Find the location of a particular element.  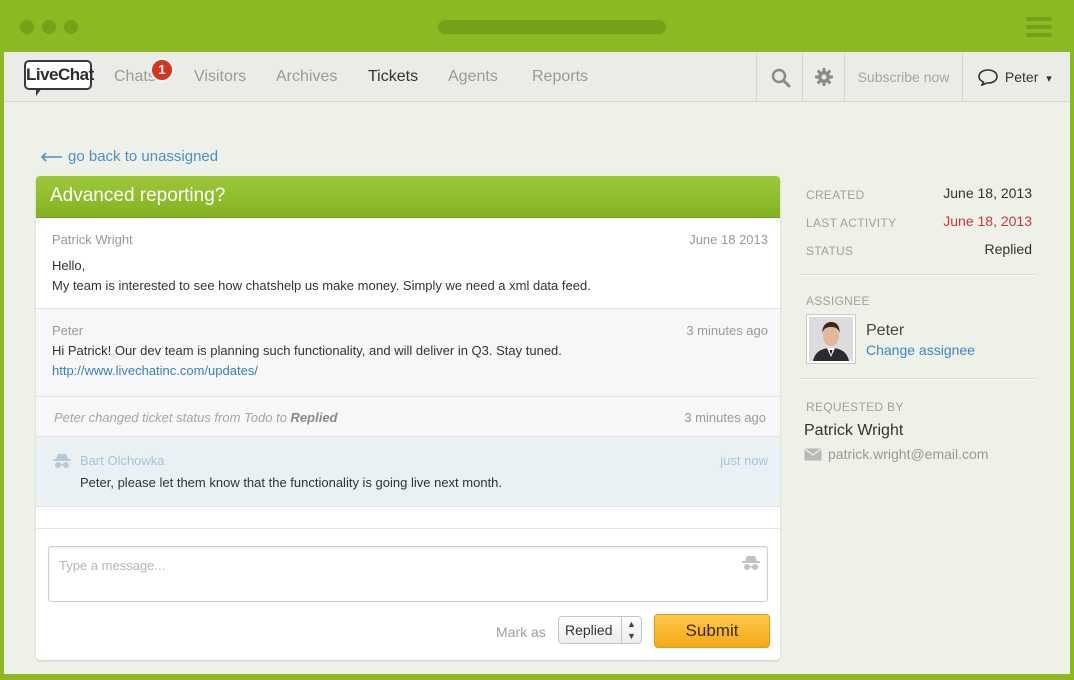

status-change-value: Replied is located at coordinates (314, 417).